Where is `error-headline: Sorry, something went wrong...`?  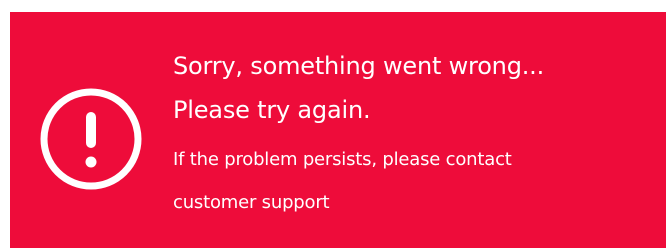
error-headline: Sorry, something went wrong... is located at coordinates (359, 66).